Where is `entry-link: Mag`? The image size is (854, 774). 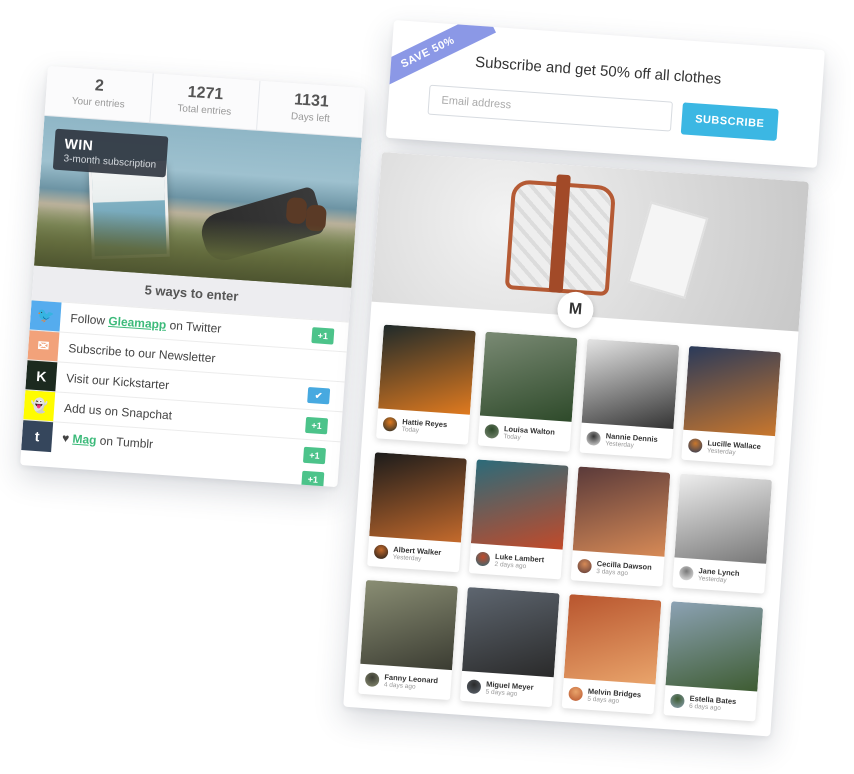
entry-link: Mag is located at coordinates (84, 439).